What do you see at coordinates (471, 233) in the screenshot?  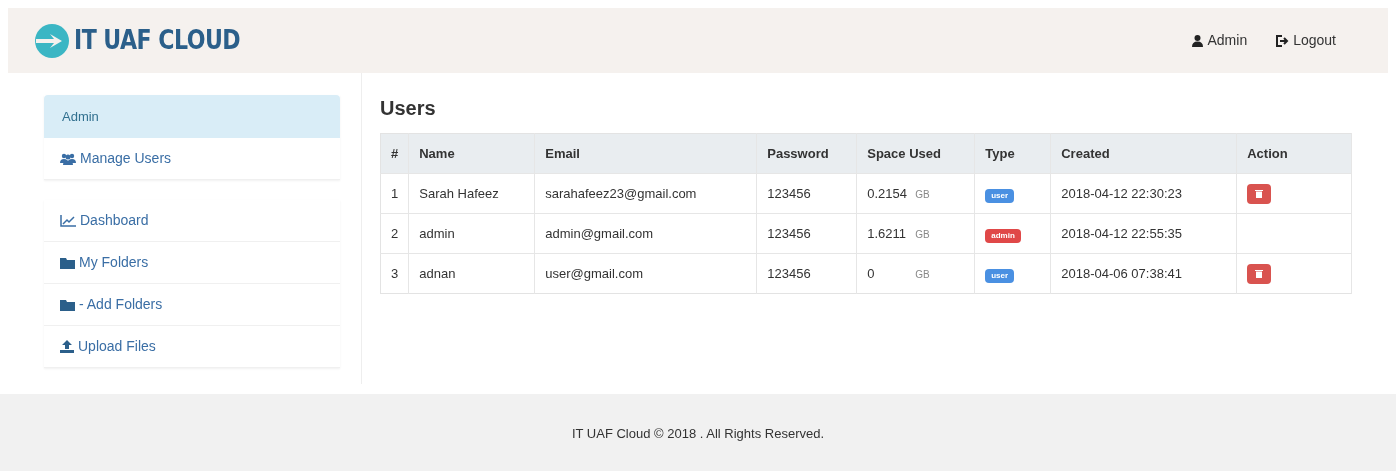 I see `table-cell: admin` at bounding box center [471, 233].